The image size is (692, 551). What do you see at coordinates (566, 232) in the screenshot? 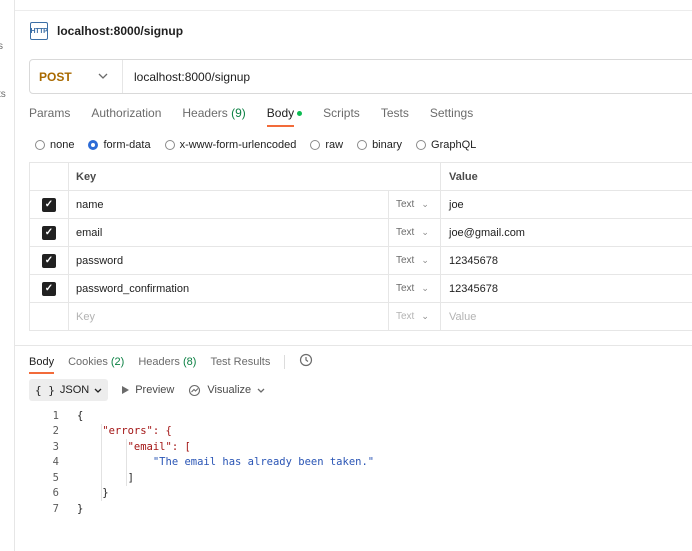
I see `value-cell: joe@gmail.com` at bounding box center [566, 232].